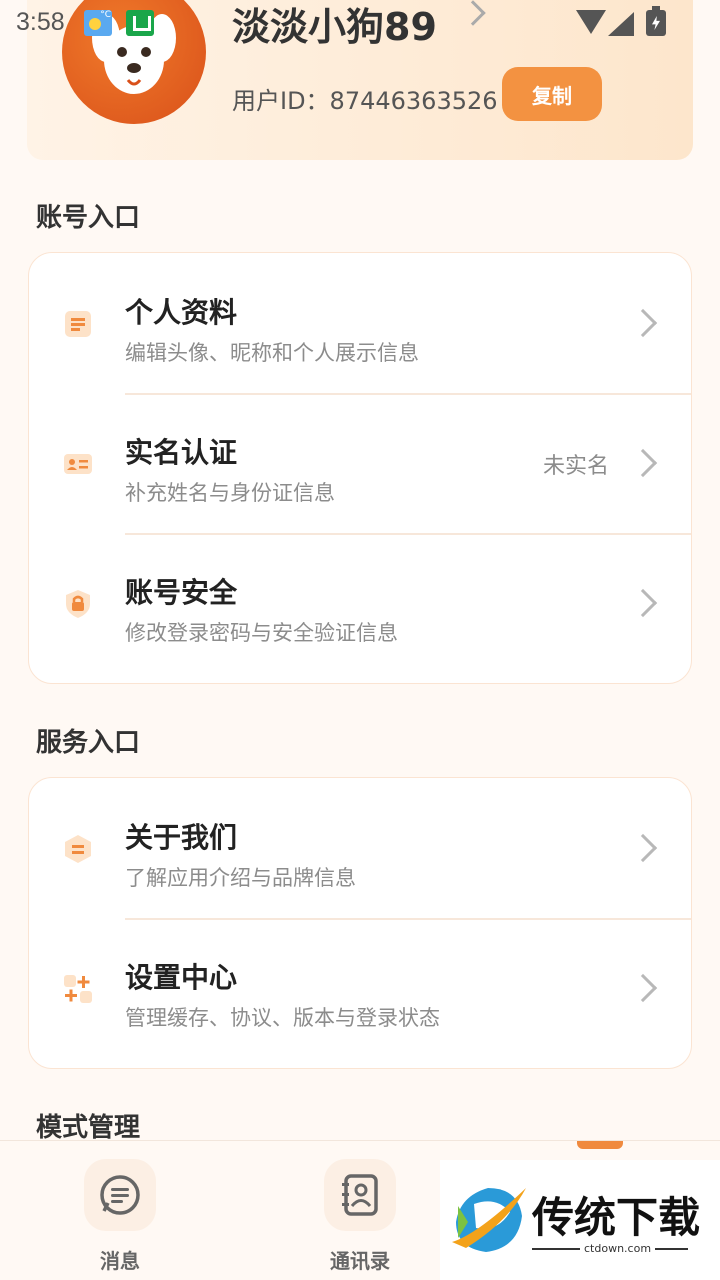  I want to click on menu-item-title: 个人资料, so click(181, 312).